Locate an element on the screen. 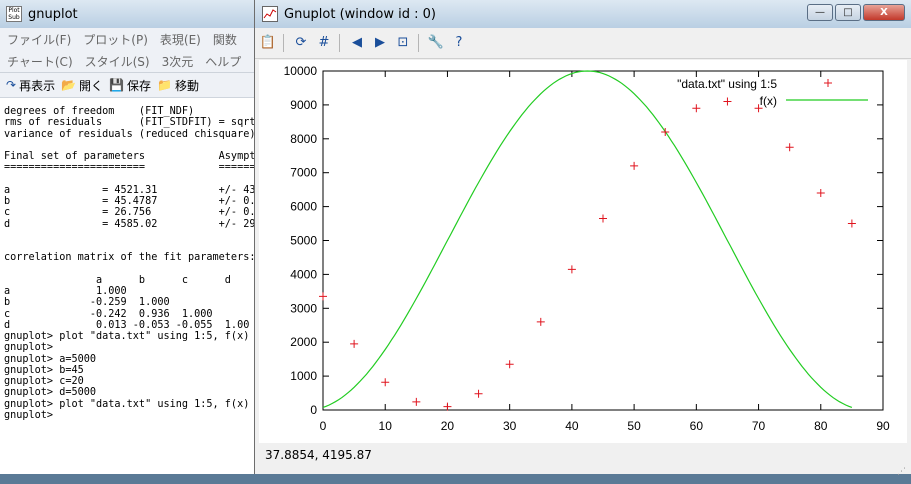  console-line: degrees of freedom (FIT_NDF) is located at coordinates (99, 111).